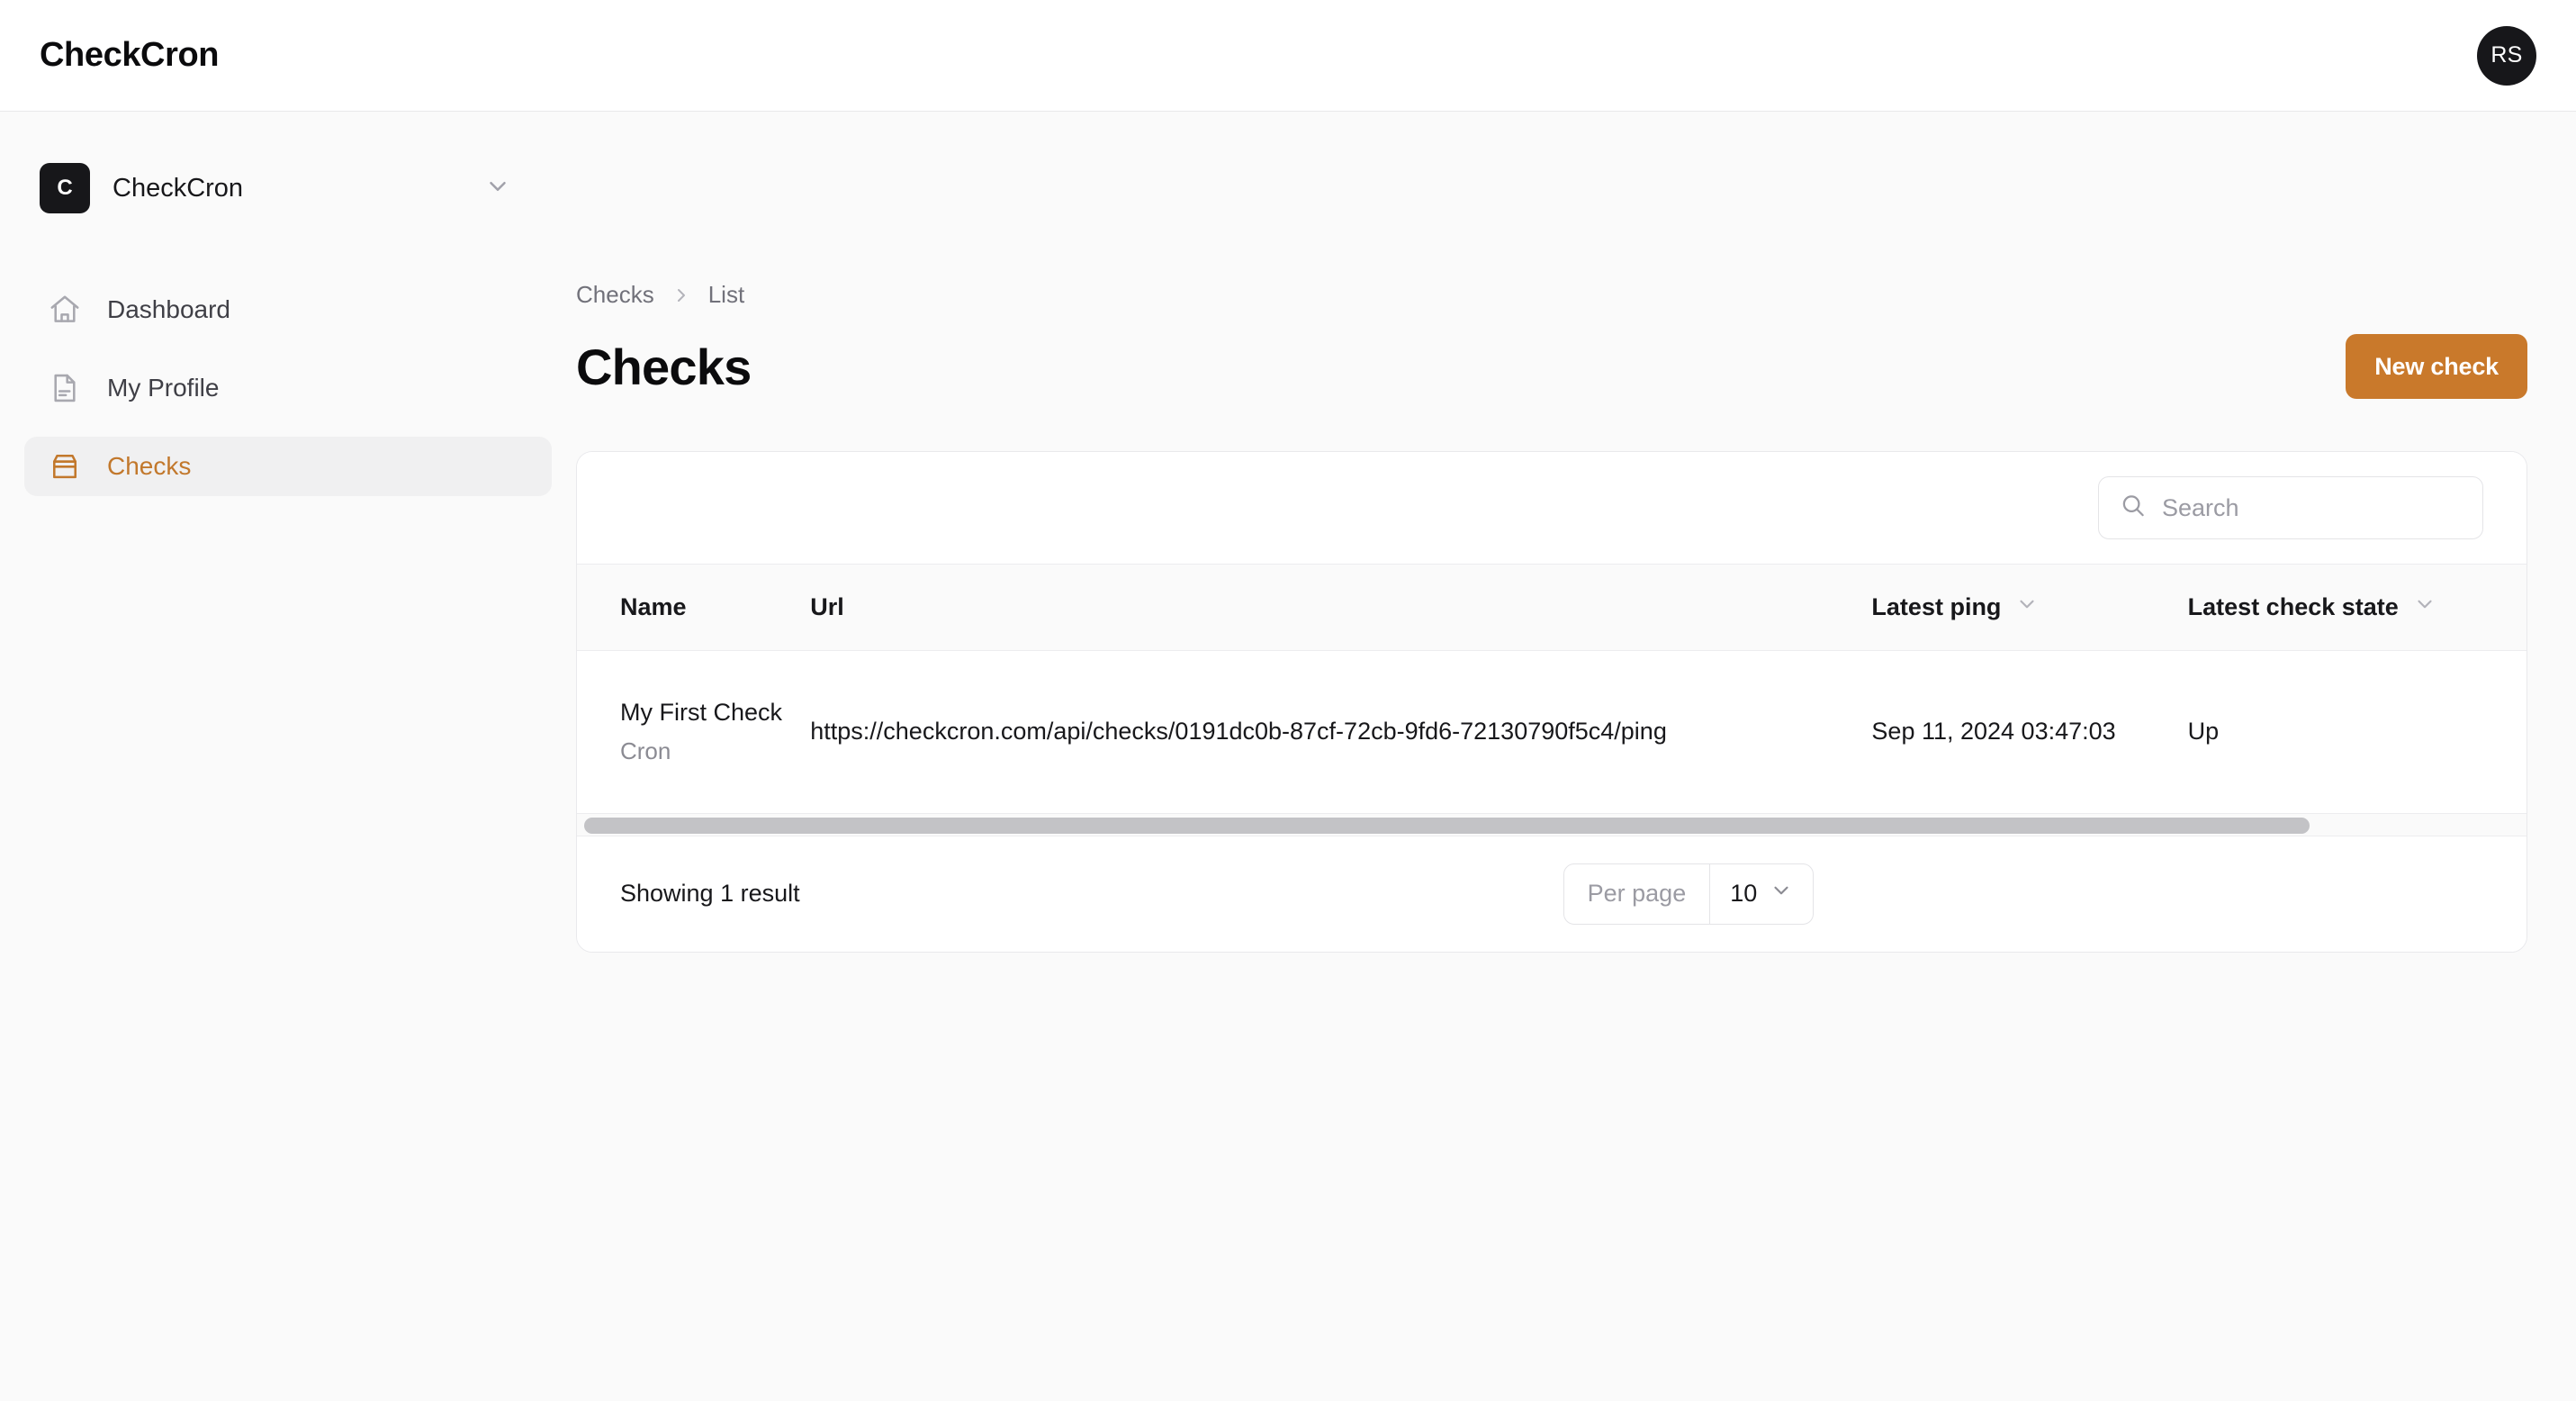 This screenshot has height=1401, width=2576. I want to click on page-title: Checks, so click(664, 366).